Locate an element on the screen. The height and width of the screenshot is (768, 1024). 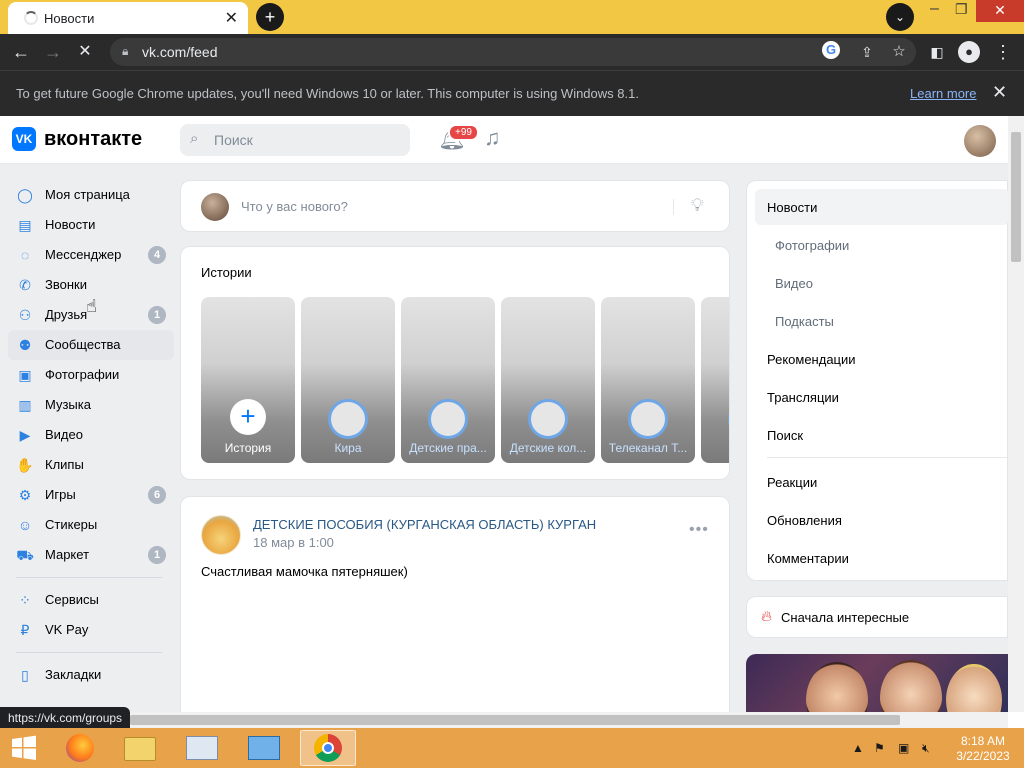
create-story-card: + История is located at coordinates (248, 380).